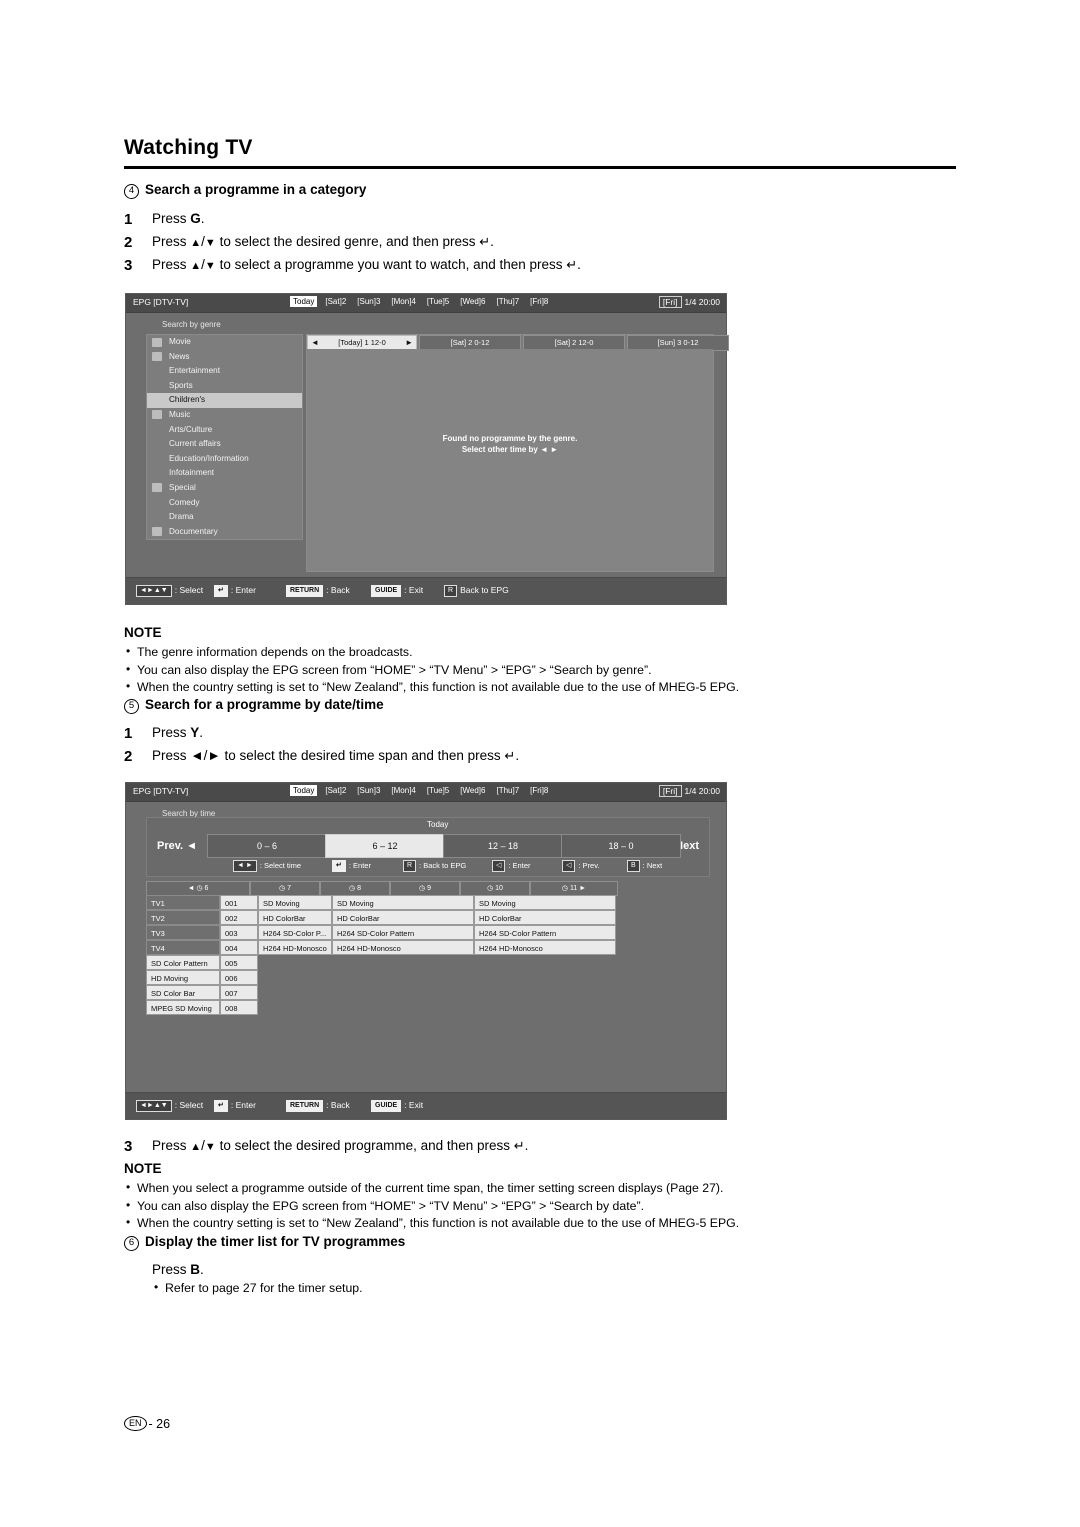 The image size is (1080, 1527). I want to click on genre-item-childrens: Children's, so click(224, 400).